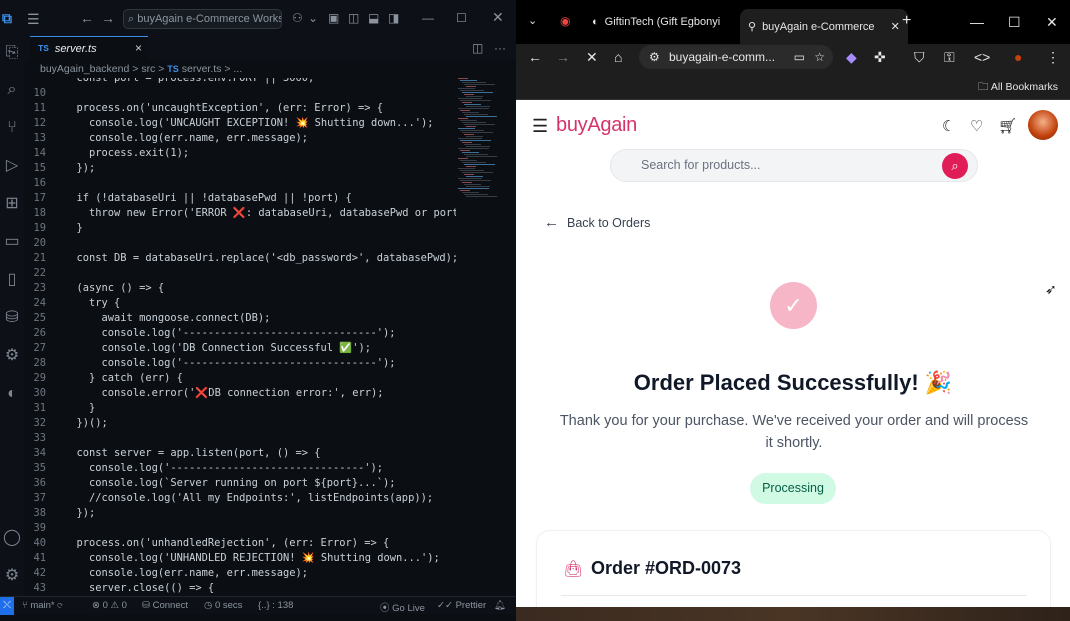 Image resolution: width=1070 pixels, height=621 pixels. What do you see at coordinates (240, 82) in the screenshot?
I see `code-line: const port = process.env.PORT || 3000;` at bounding box center [240, 82].